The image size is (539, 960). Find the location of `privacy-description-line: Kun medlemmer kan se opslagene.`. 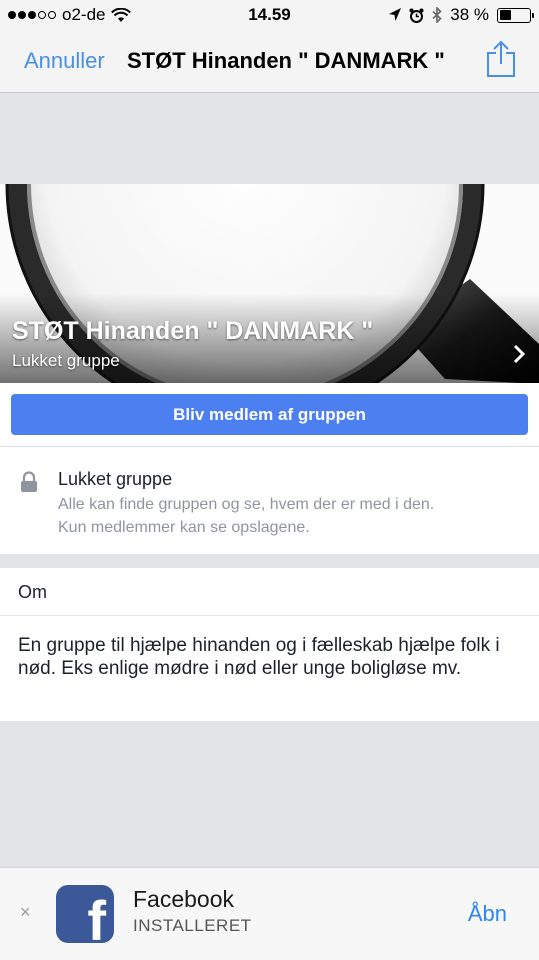

privacy-description-line: Kun medlemmer kan se opslagene. is located at coordinates (184, 527).